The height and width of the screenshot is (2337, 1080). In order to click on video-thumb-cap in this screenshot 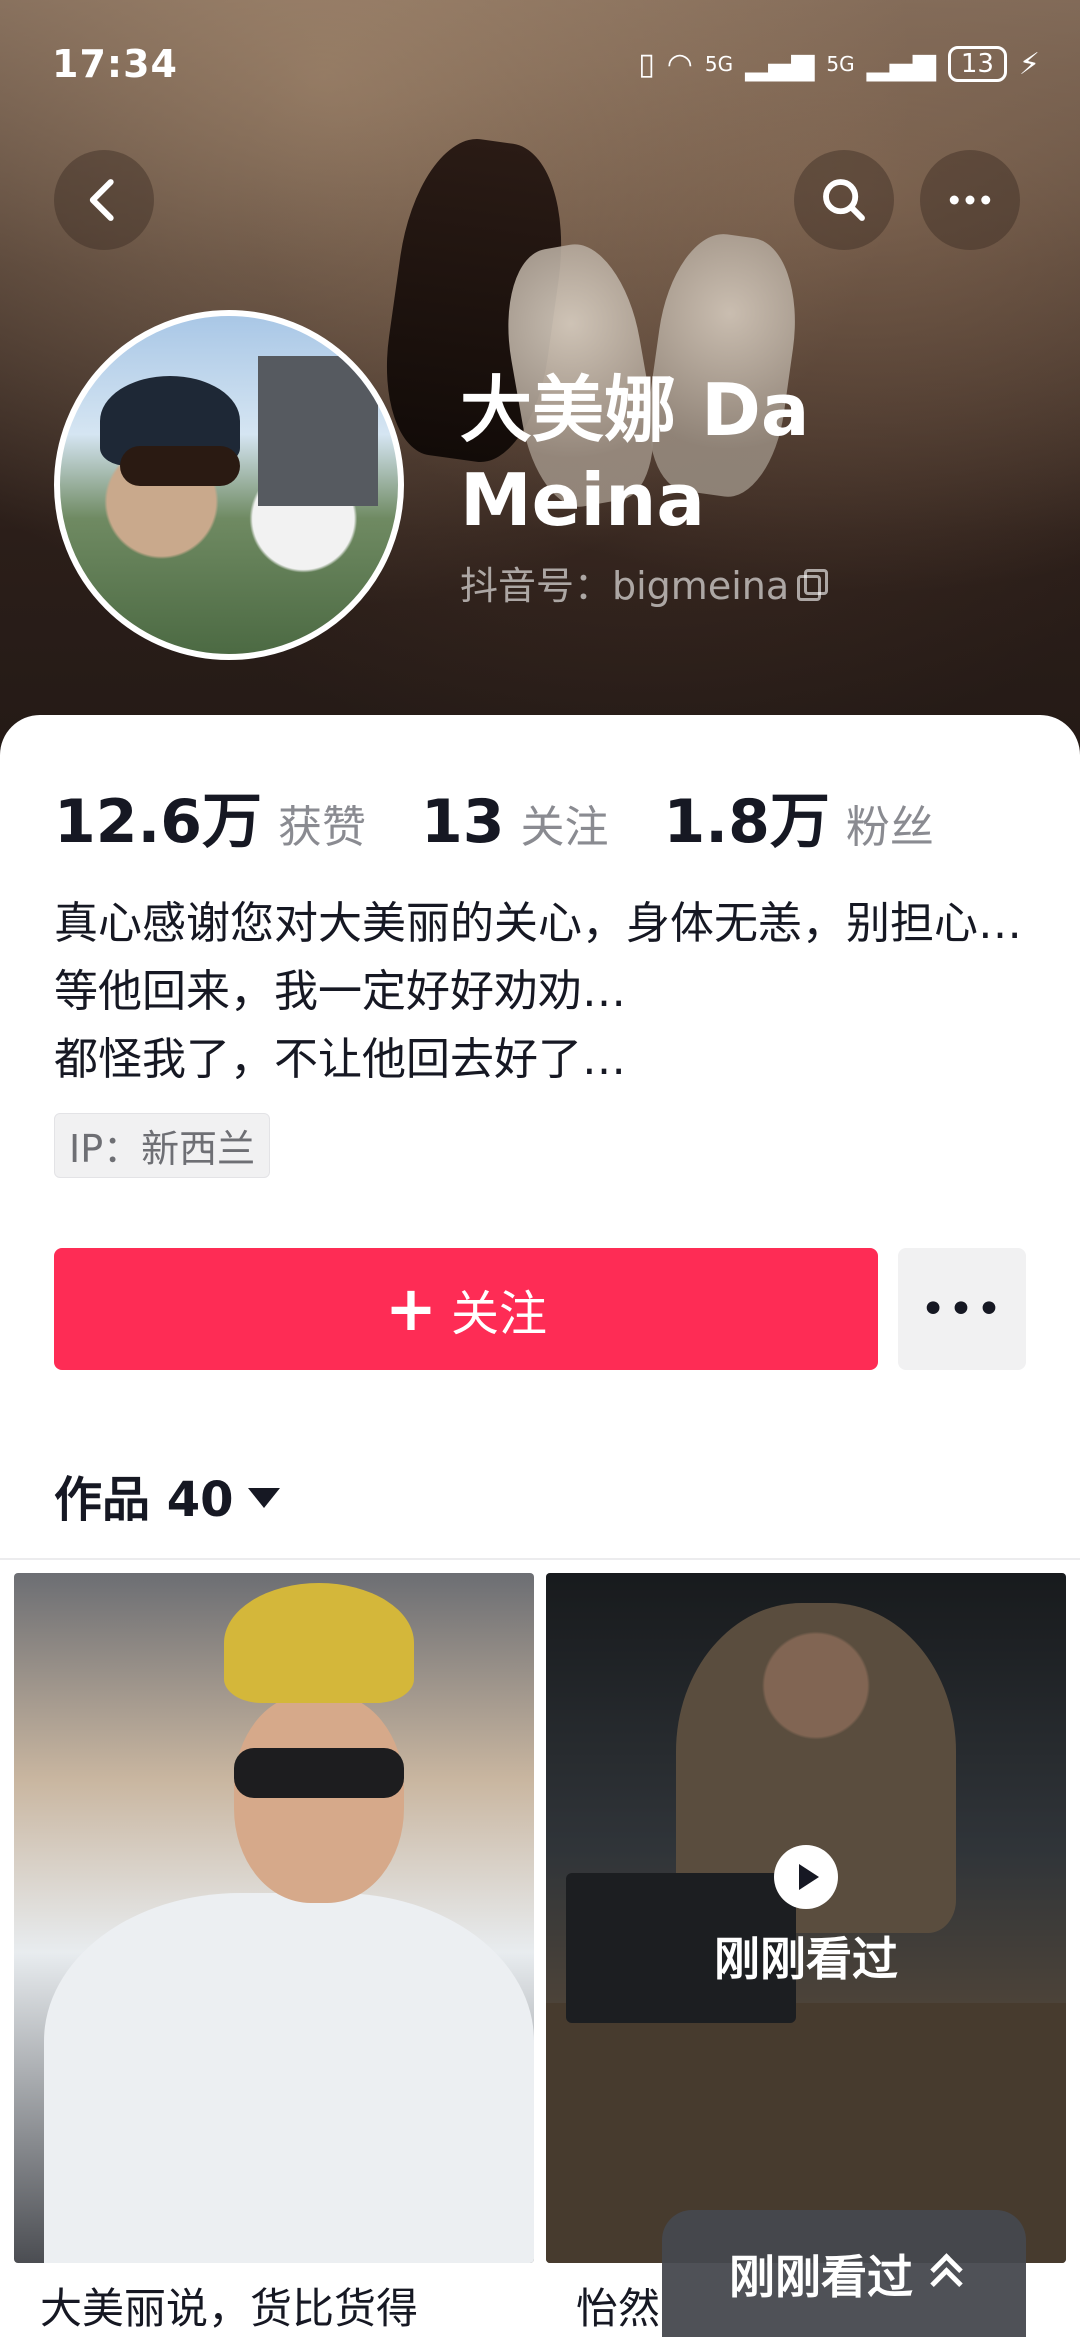, I will do `click(319, 1643)`.